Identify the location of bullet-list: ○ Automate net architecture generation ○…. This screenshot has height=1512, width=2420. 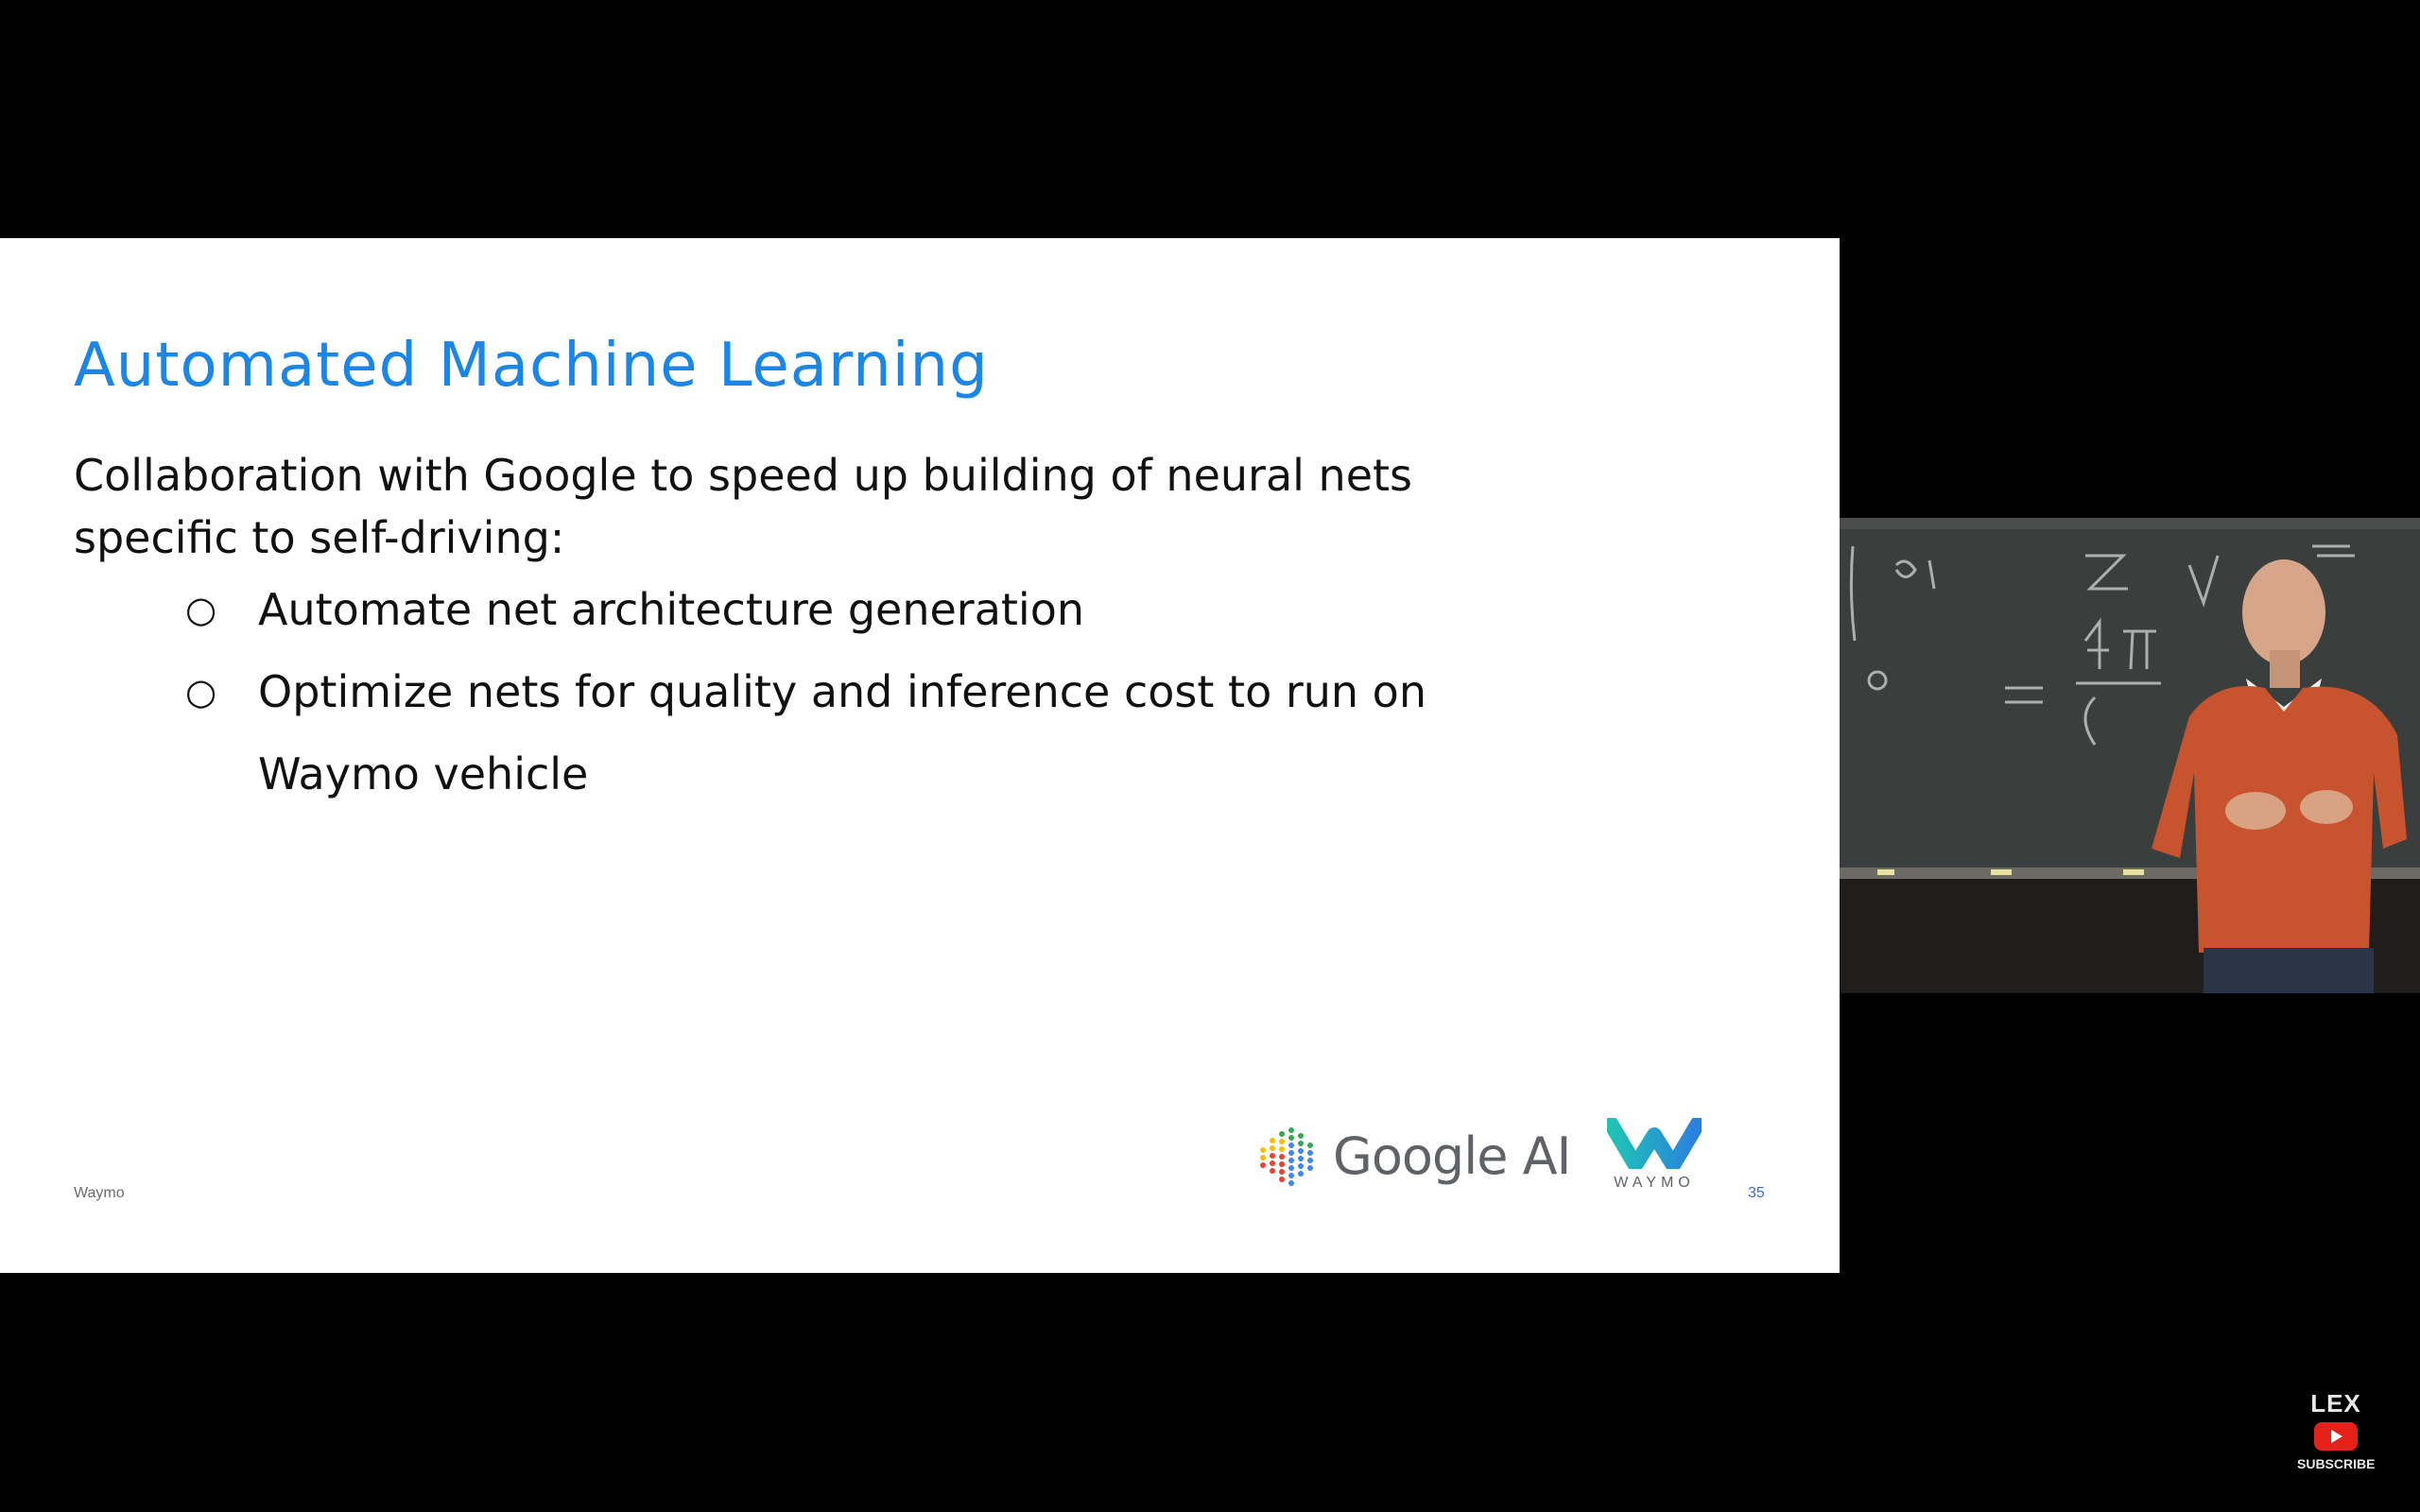
(877, 692).